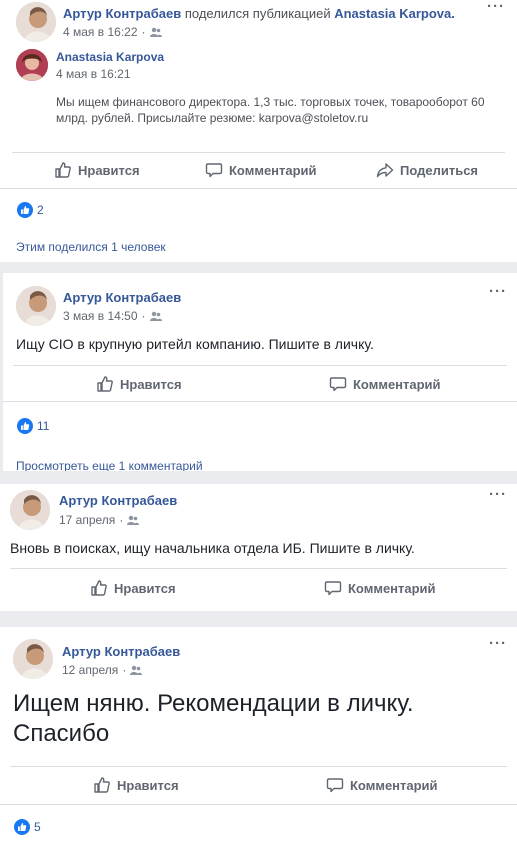 Image resolution: width=517 pixels, height=846 pixels. I want to click on shared-author-name: Anastasia Karpova, so click(110, 57).